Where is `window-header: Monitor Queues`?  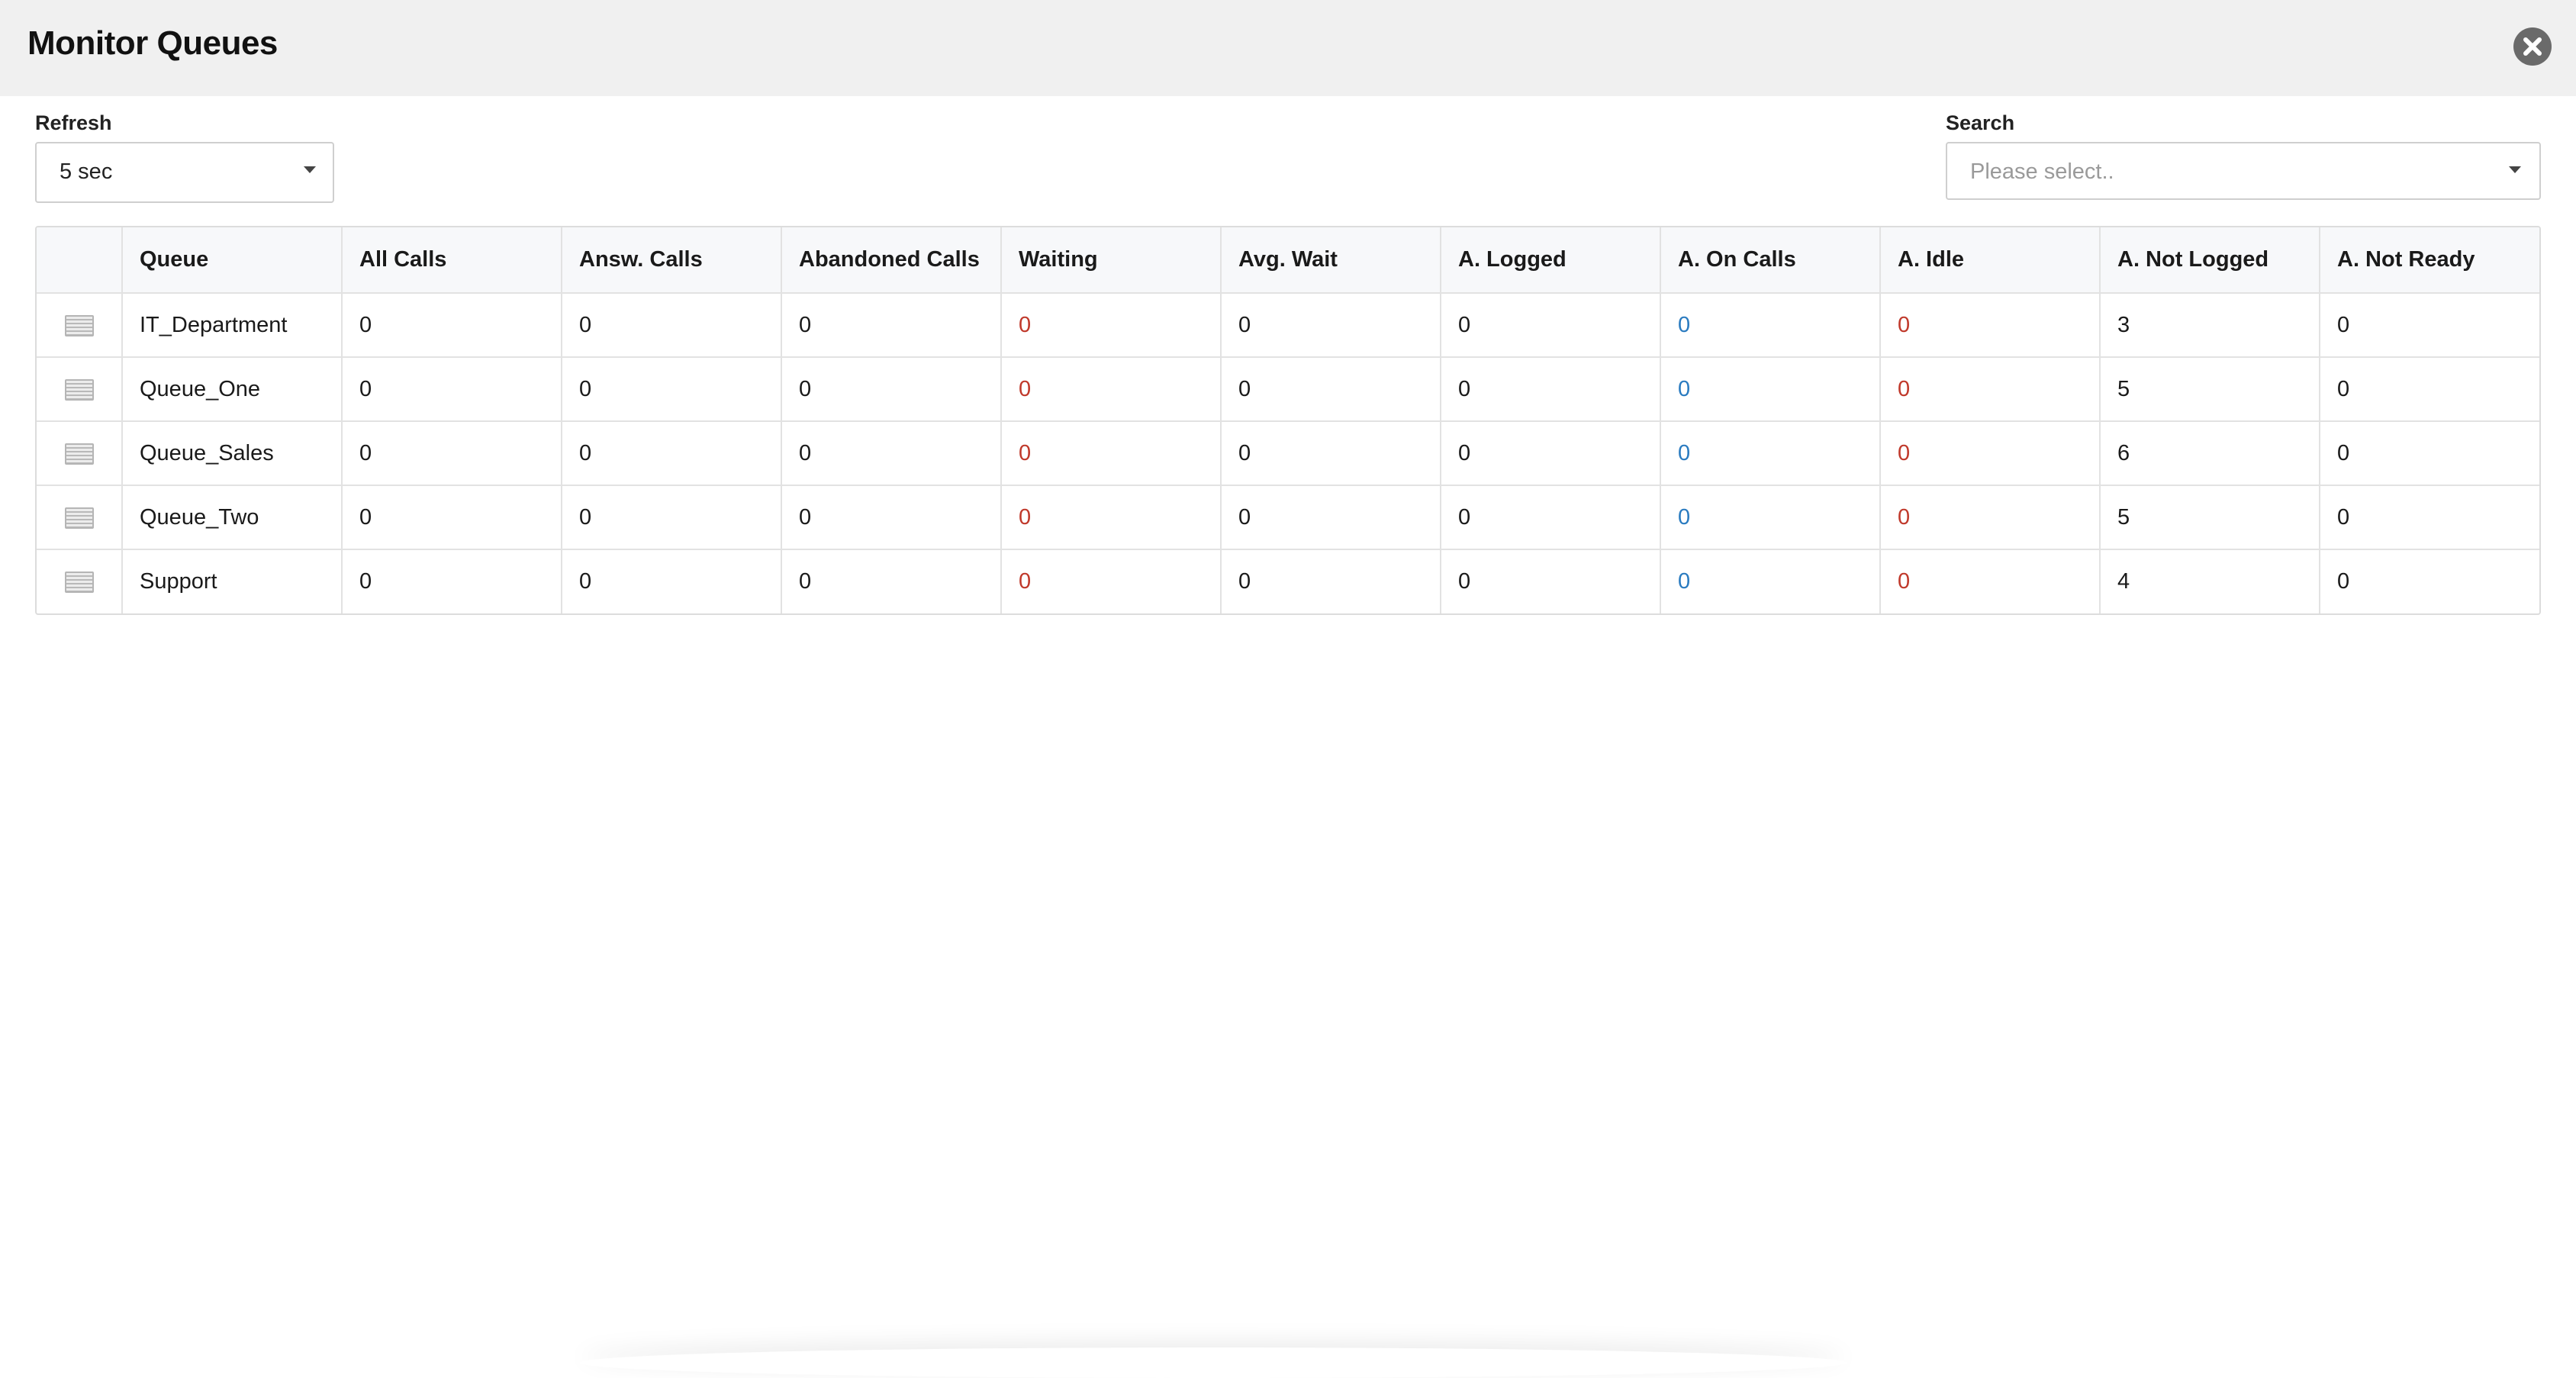 window-header: Monitor Queues is located at coordinates (1288, 48).